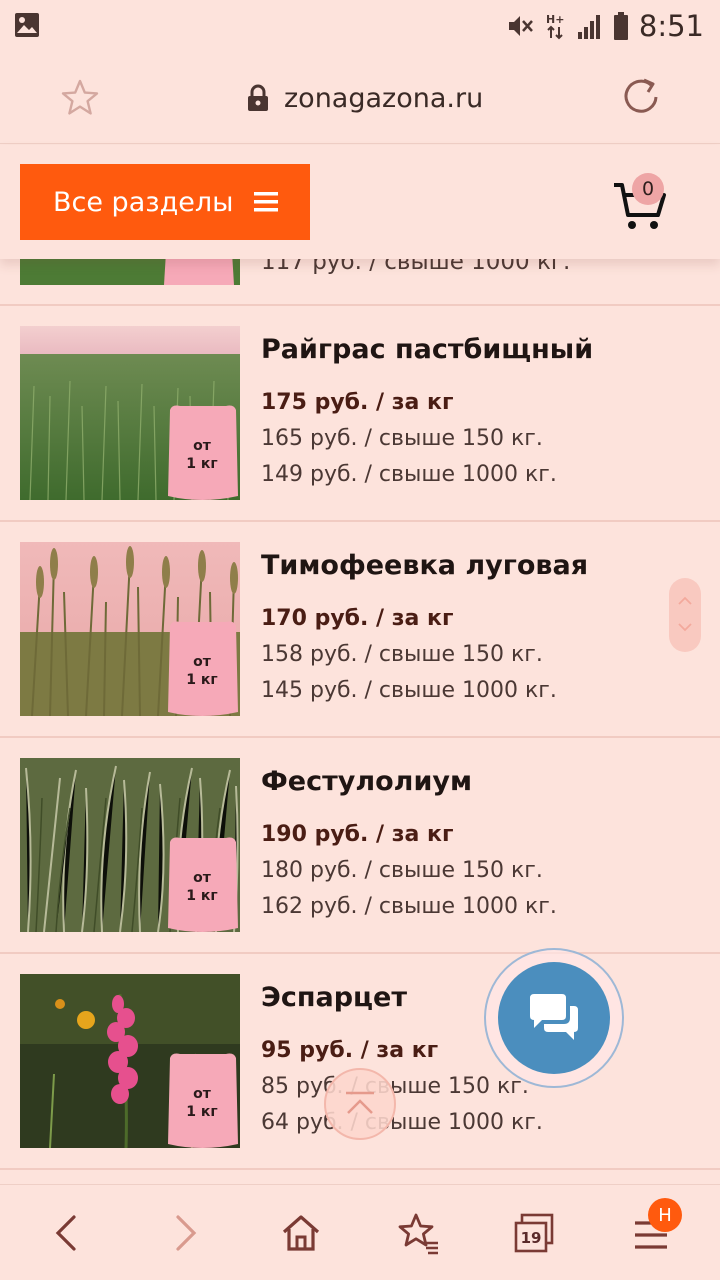 This screenshot has width=720, height=1280. What do you see at coordinates (555, 19) in the screenshot?
I see `network-label: H+` at bounding box center [555, 19].